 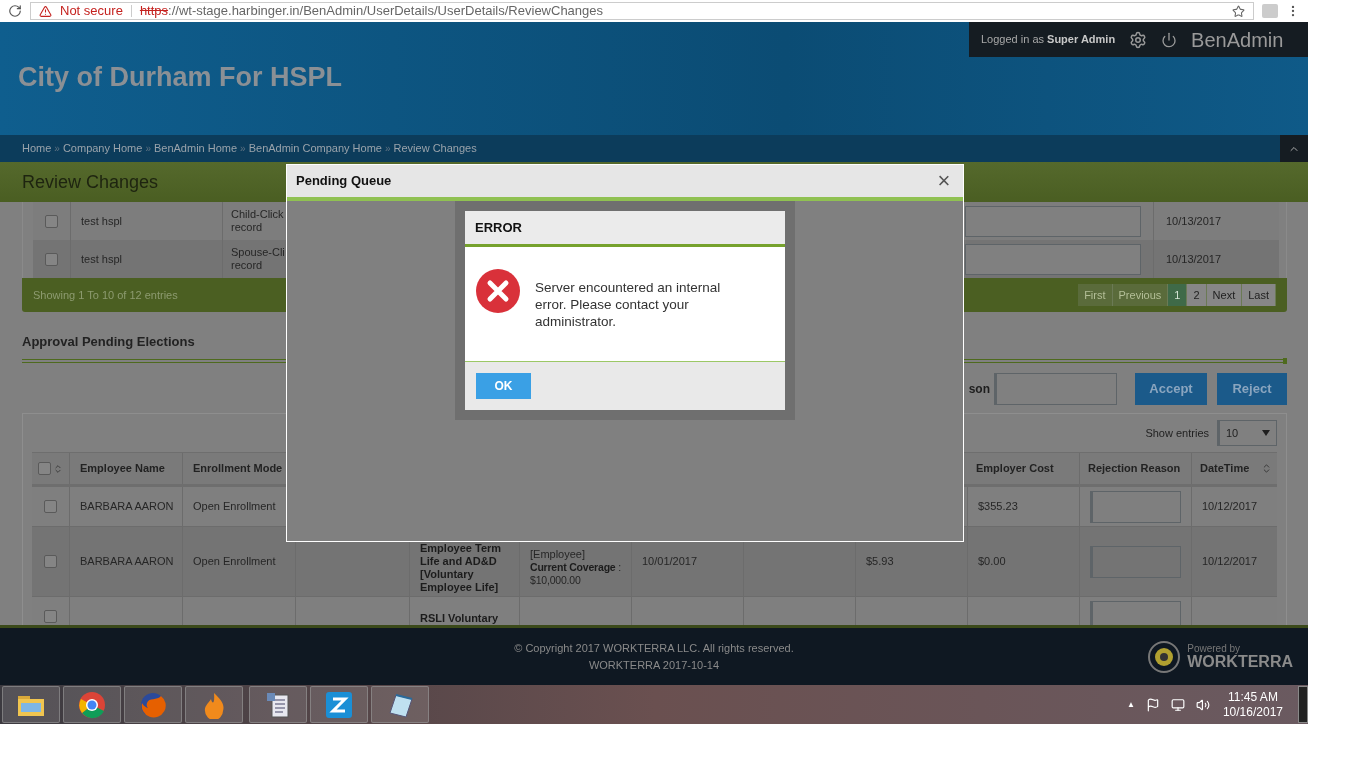 I want to click on firefox-icon, so click(x=153, y=704).